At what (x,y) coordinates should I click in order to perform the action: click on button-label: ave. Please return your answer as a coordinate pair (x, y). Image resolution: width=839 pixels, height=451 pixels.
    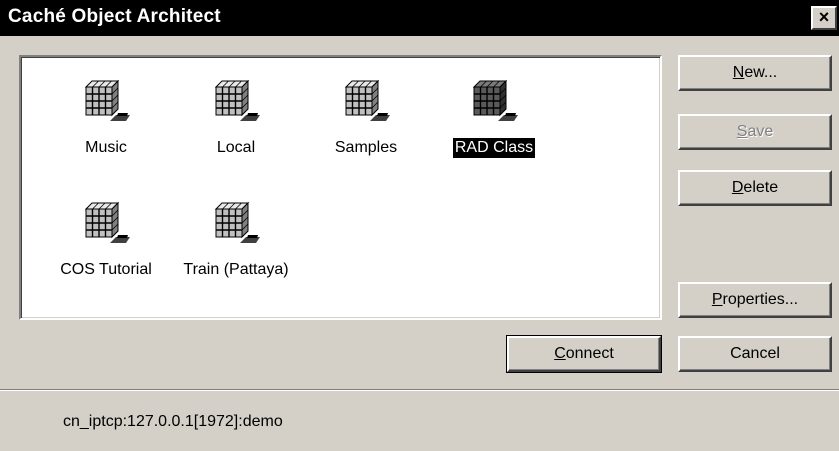
    Looking at the image, I should click on (760, 131).